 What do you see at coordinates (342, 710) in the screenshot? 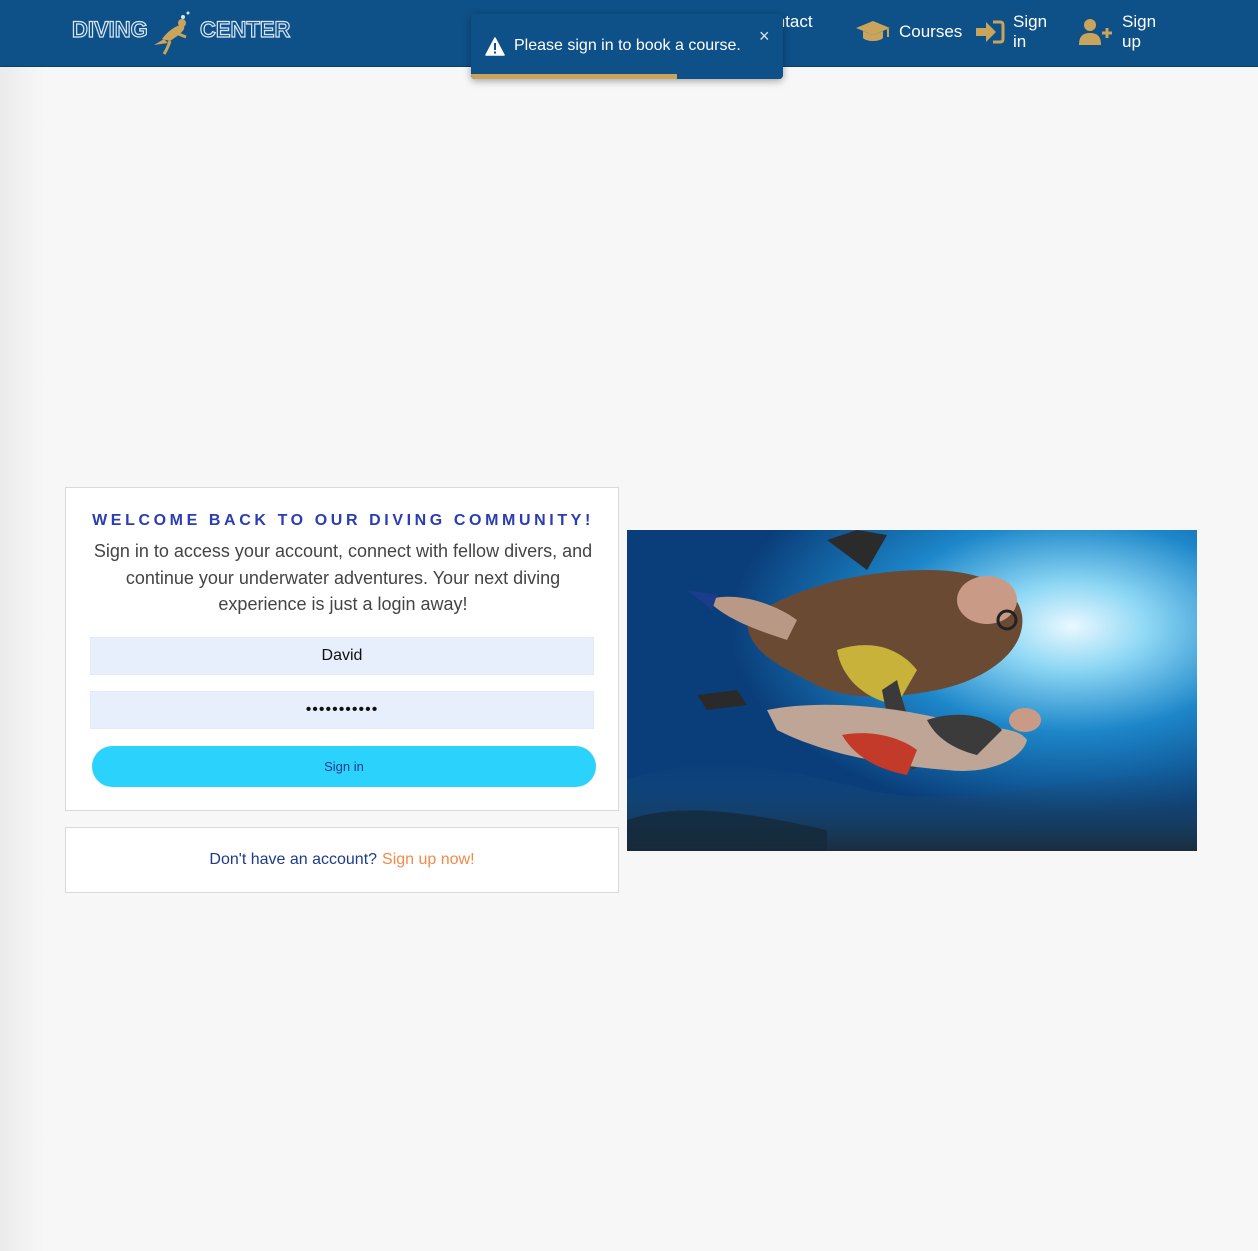
I see `password-input` at bounding box center [342, 710].